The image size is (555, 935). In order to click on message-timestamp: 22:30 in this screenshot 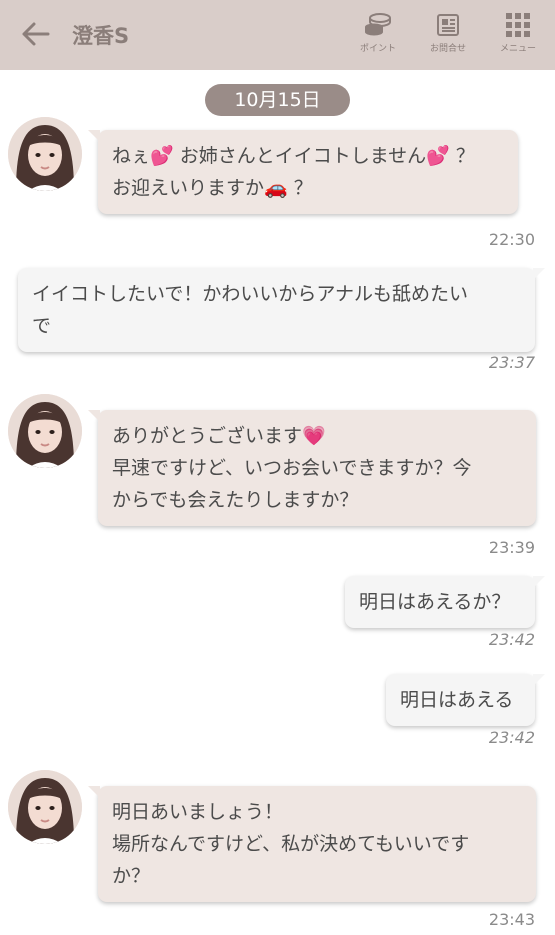, I will do `click(511, 239)`.